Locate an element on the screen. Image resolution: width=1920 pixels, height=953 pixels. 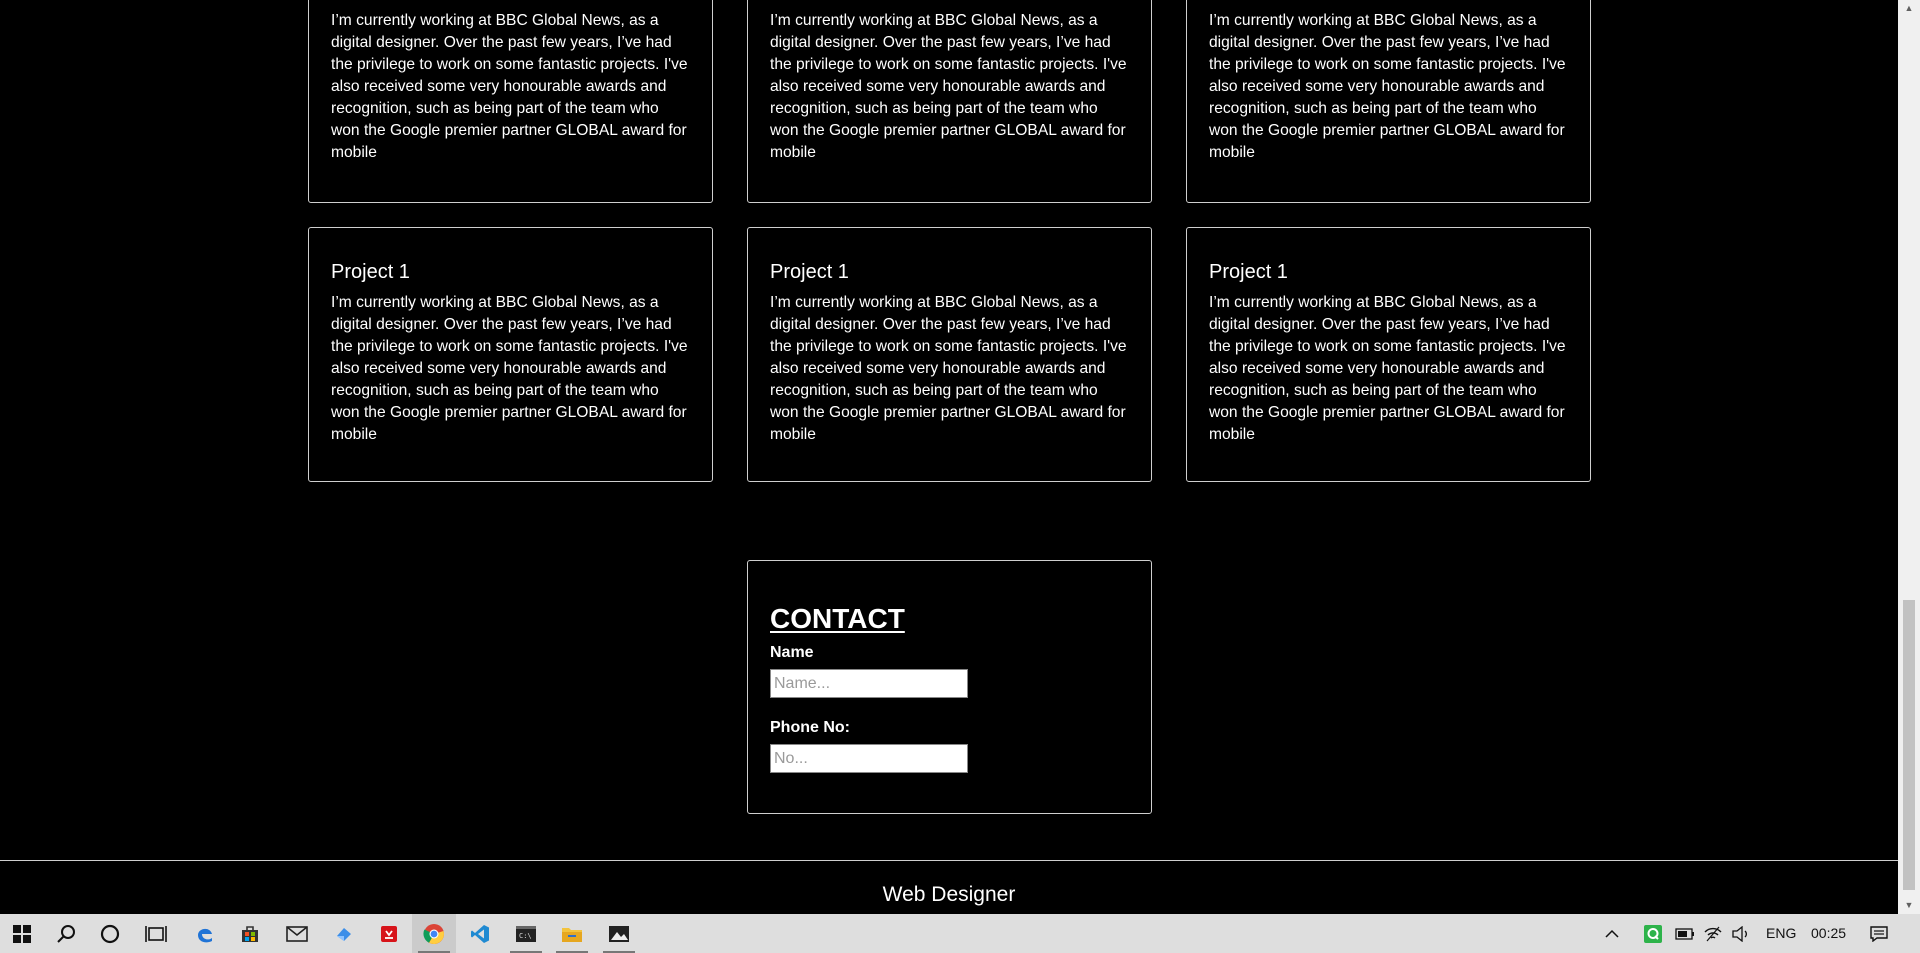
app-icon is located at coordinates (344, 933).